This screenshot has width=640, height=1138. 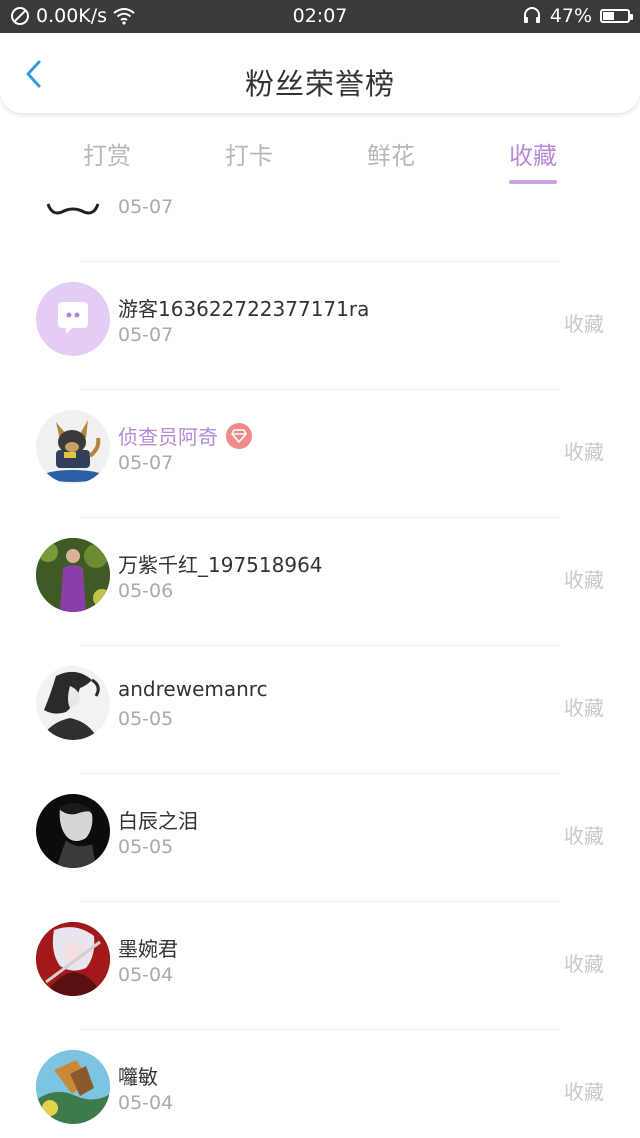 What do you see at coordinates (138, 1077) in the screenshot?
I see `list-item-name: 囖敏` at bounding box center [138, 1077].